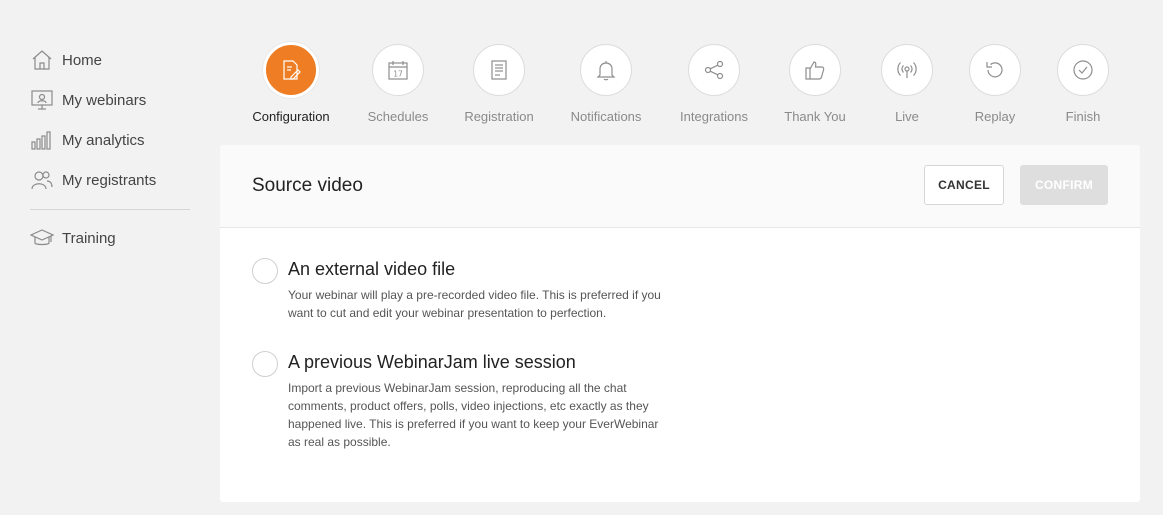 The height and width of the screenshot is (515, 1163). What do you see at coordinates (499, 116) in the screenshot?
I see `step-label: Registration` at bounding box center [499, 116].